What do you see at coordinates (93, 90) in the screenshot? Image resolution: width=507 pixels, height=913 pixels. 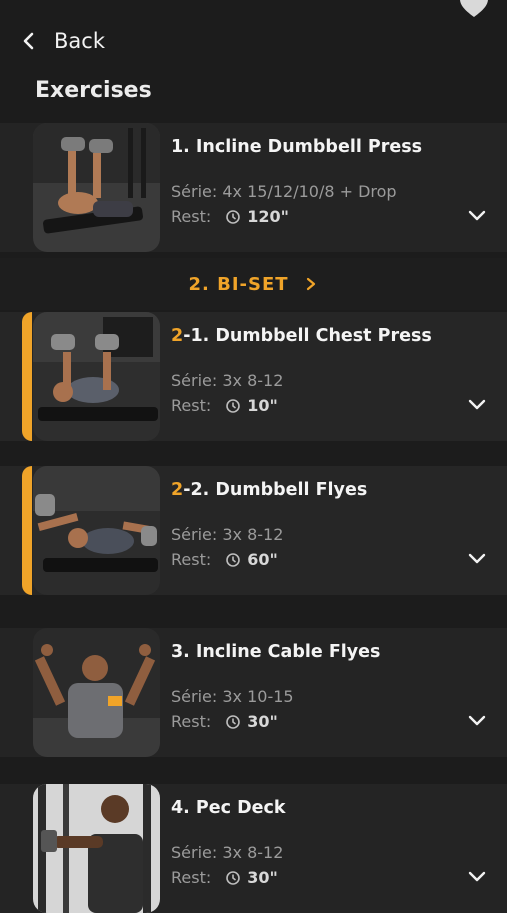 I see `page-title: Exercises` at bounding box center [93, 90].